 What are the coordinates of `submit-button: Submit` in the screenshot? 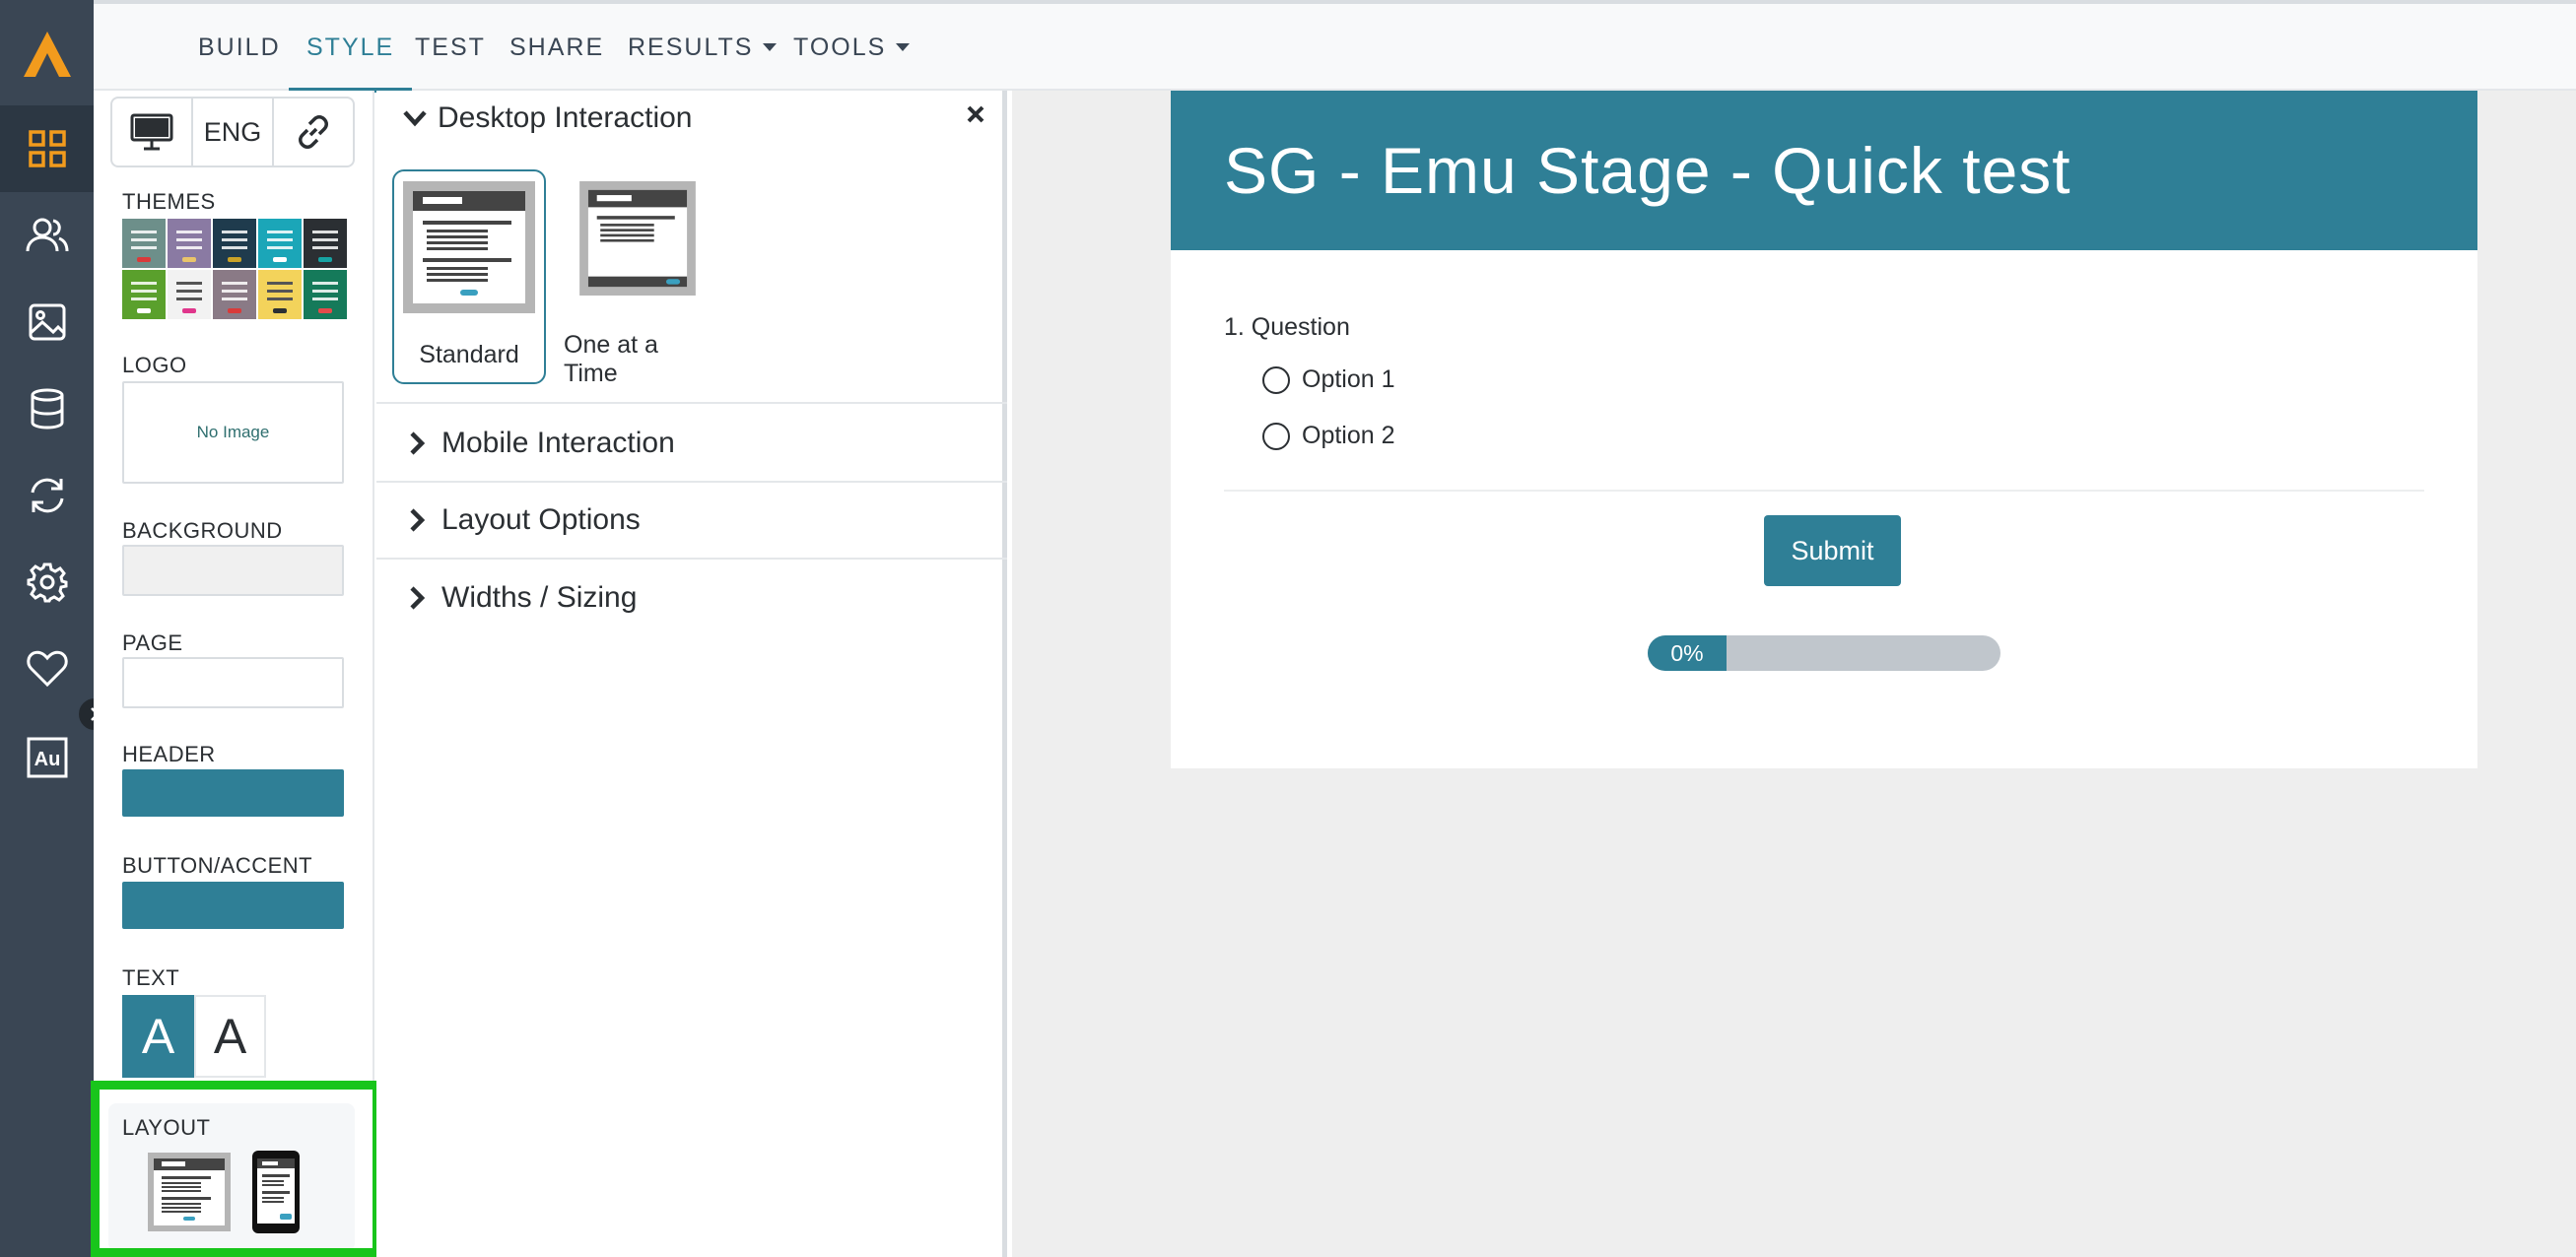 It's located at (1832, 550).